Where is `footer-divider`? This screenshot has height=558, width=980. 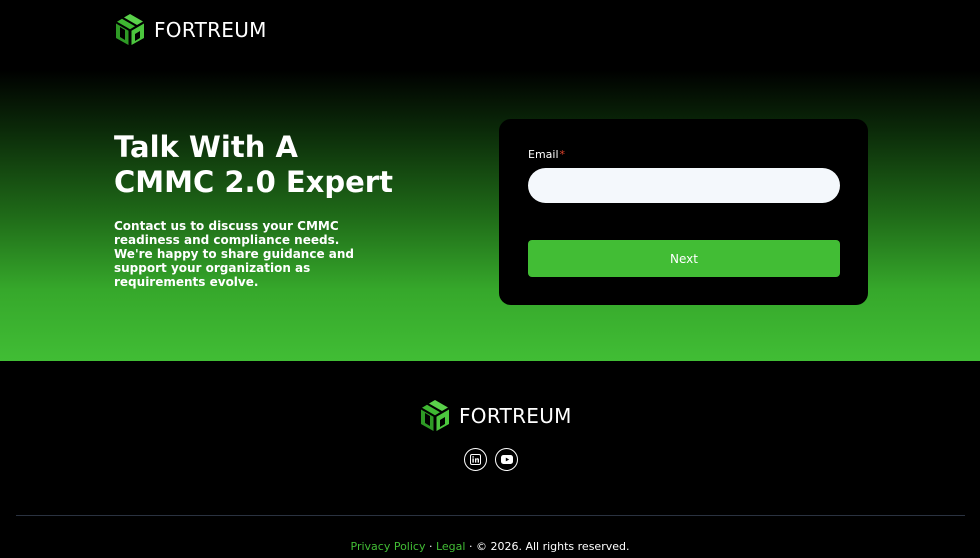 footer-divider is located at coordinates (490, 515).